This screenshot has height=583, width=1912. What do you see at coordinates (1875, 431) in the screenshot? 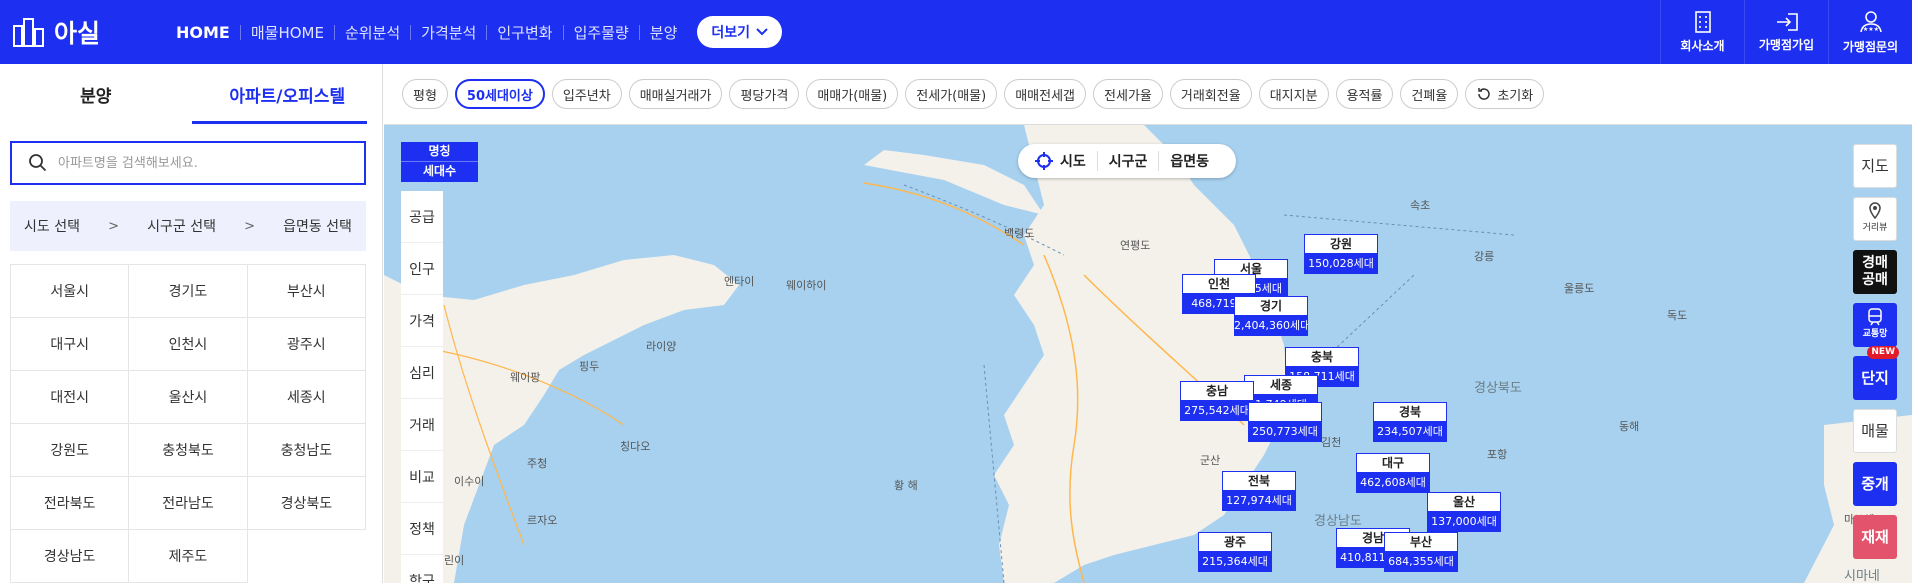
I see `listings-button: 매물` at bounding box center [1875, 431].